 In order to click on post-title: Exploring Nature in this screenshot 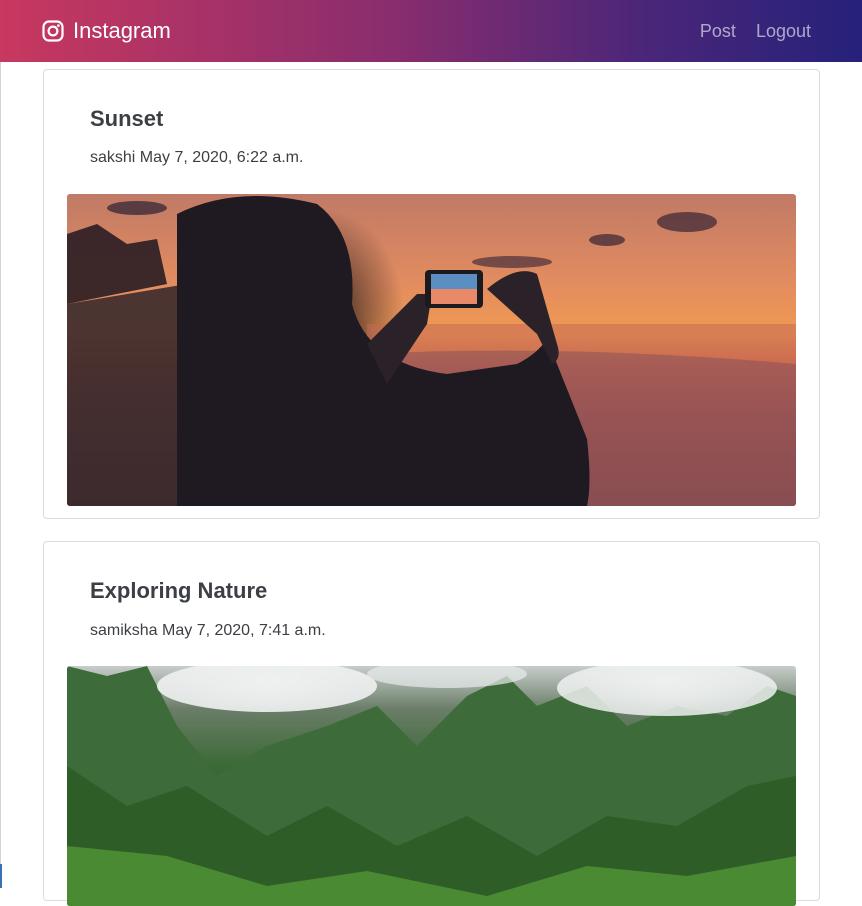, I will do `click(179, 590)`.